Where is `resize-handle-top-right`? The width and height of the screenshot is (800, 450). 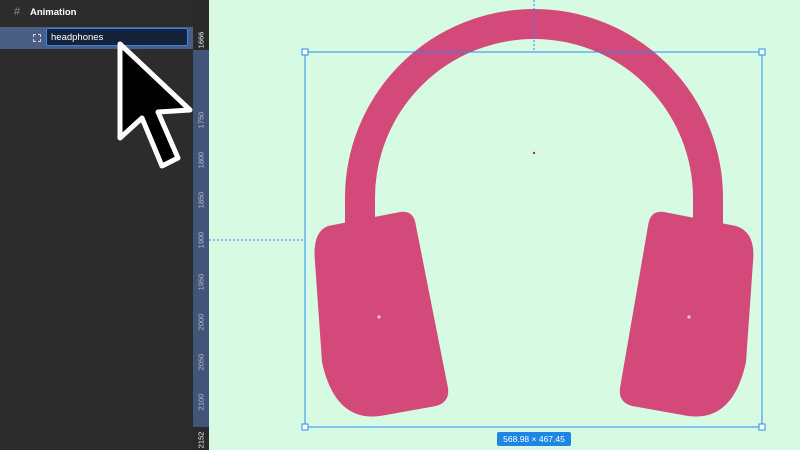 resize-handle-top-right is located at coordinates (762, 52).